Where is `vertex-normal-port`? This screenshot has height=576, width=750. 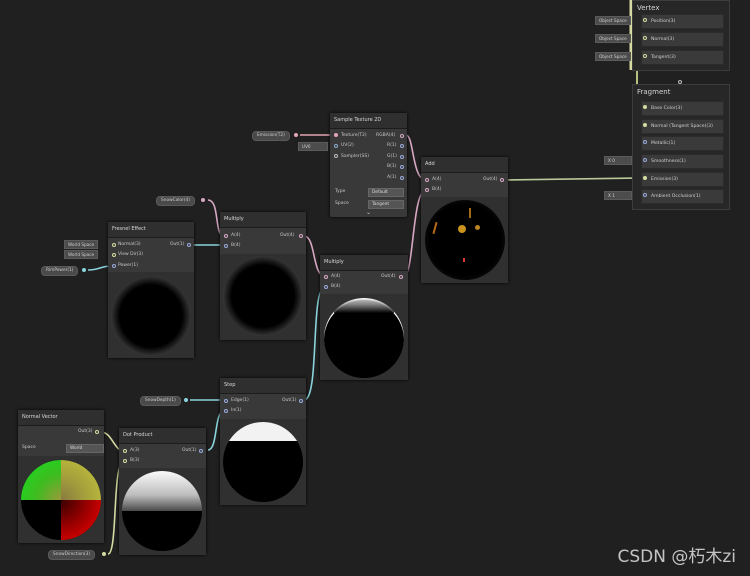 vertex-normal-port is located at coordinates (645, 38).